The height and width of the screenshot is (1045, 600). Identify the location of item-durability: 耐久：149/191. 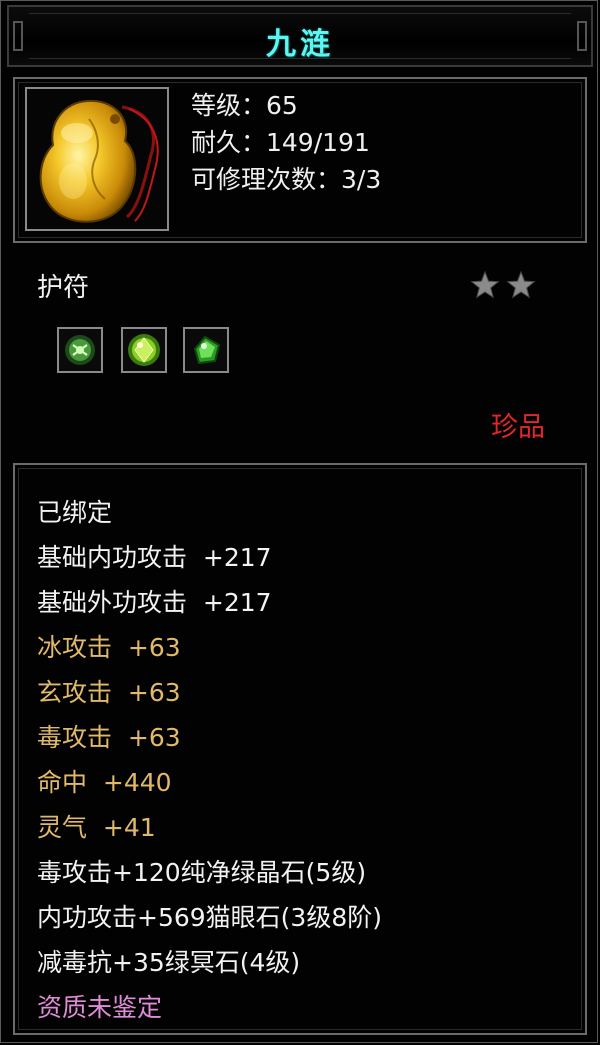
(280, 142).